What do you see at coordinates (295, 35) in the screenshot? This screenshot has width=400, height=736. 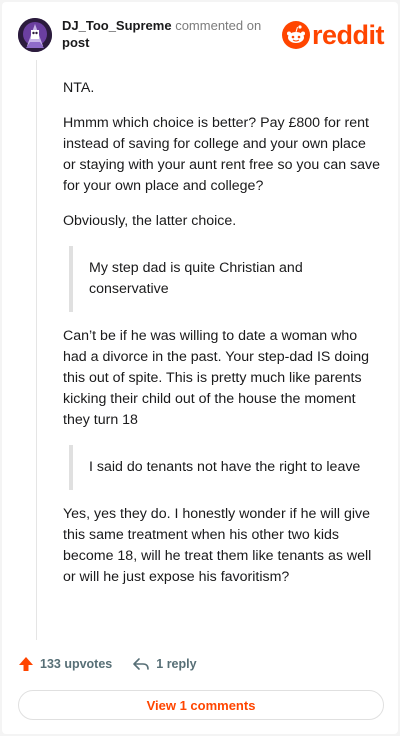 I see `reddit-snoo-icon` at bounding box center [295, 35].